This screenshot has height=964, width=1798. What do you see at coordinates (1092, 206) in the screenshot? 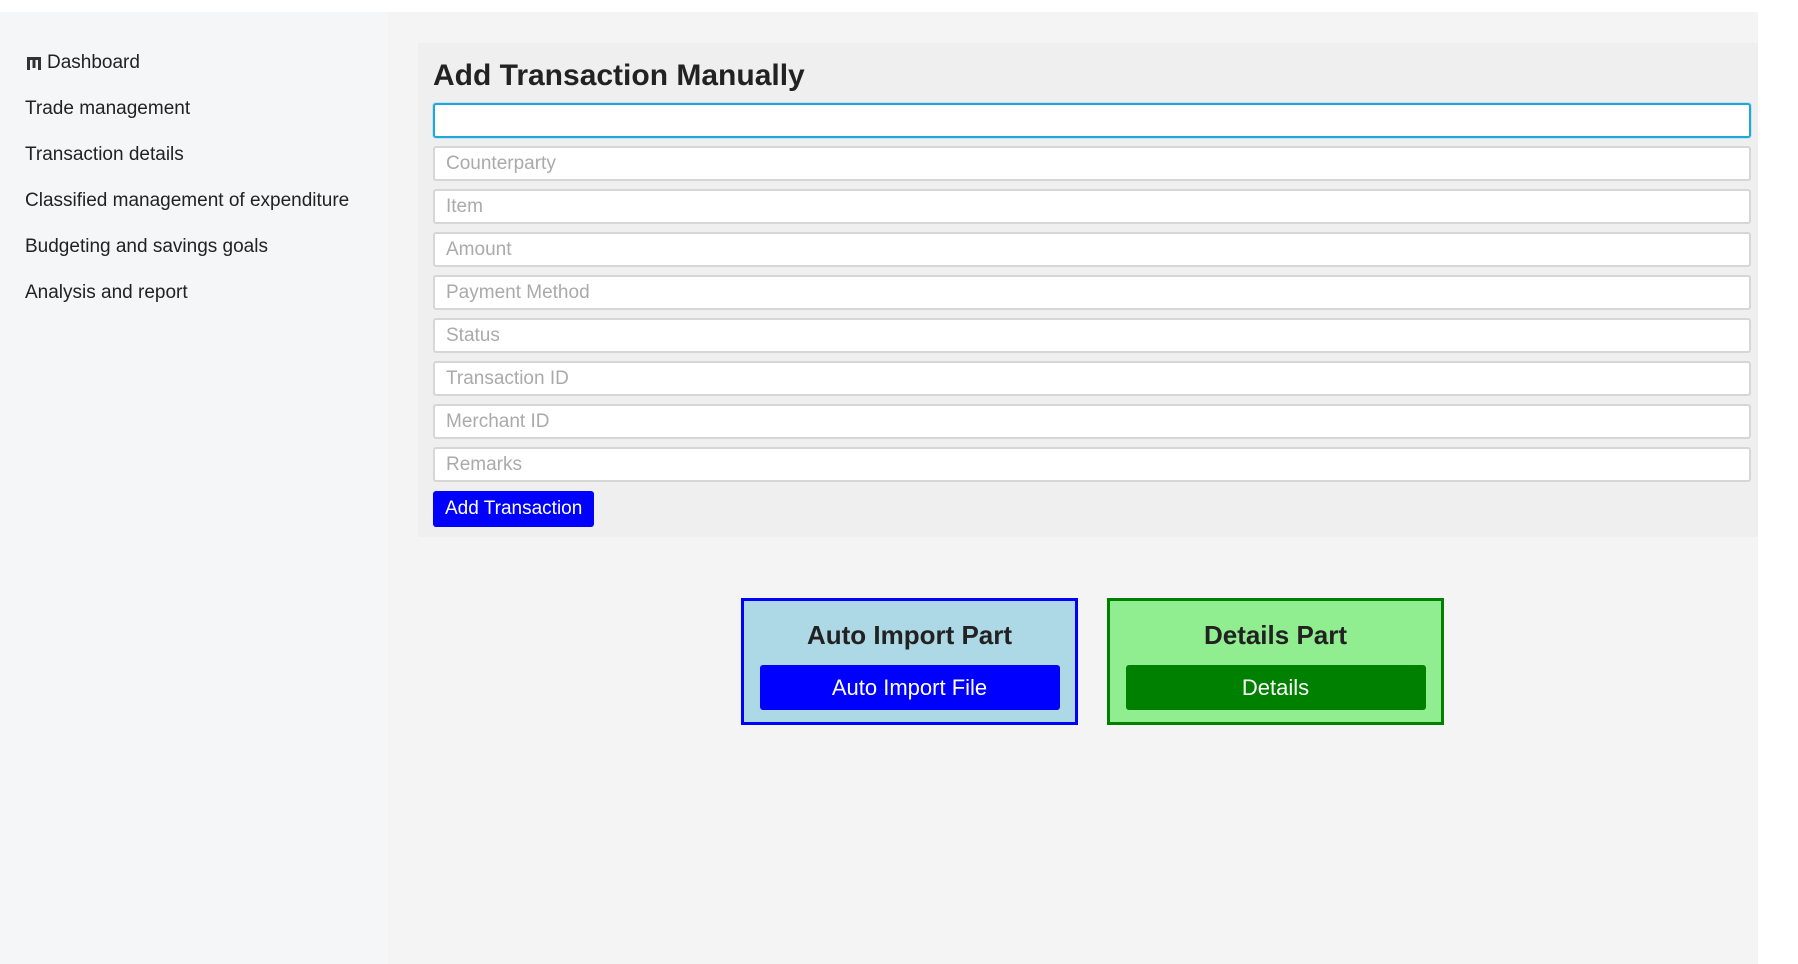
I see `item-field` at bounding box center [1092, 206].